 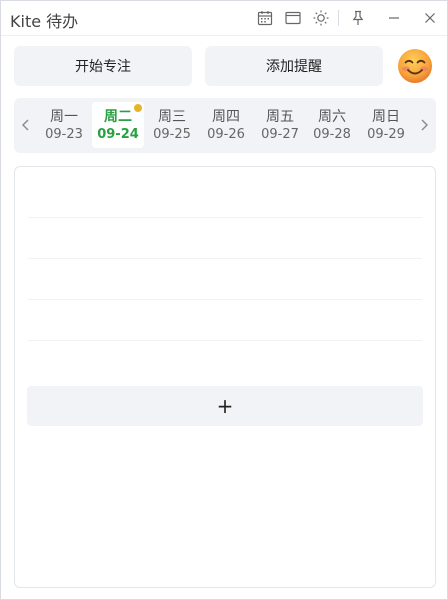 I want to click on add-task-button: +, so click(x=225, y=406).